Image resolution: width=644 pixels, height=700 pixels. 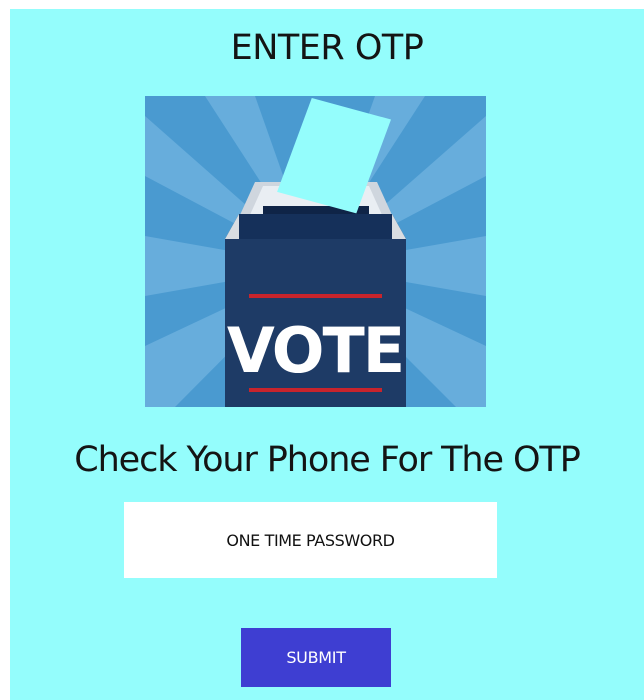 What do you see at coordinates (327, 48) in the screenshot?
I see `page-title: ENTER OTP` at bounding box center [327, 48].